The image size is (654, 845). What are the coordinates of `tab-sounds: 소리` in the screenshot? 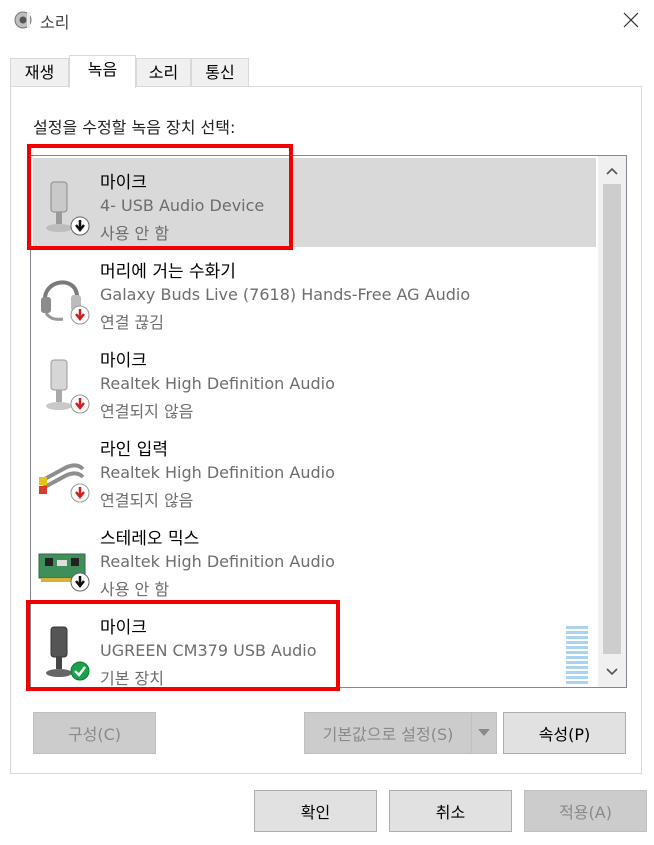 It's located at (163, 72).